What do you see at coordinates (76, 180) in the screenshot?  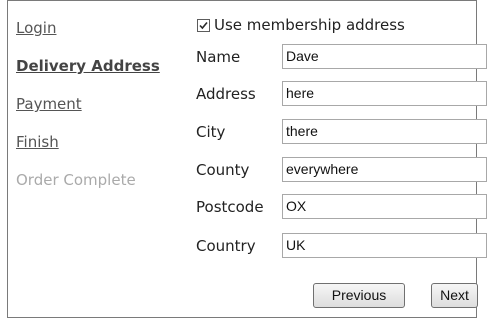 I see `nav-step-order-complete: Order Complete` at bounding box center [76, 180].